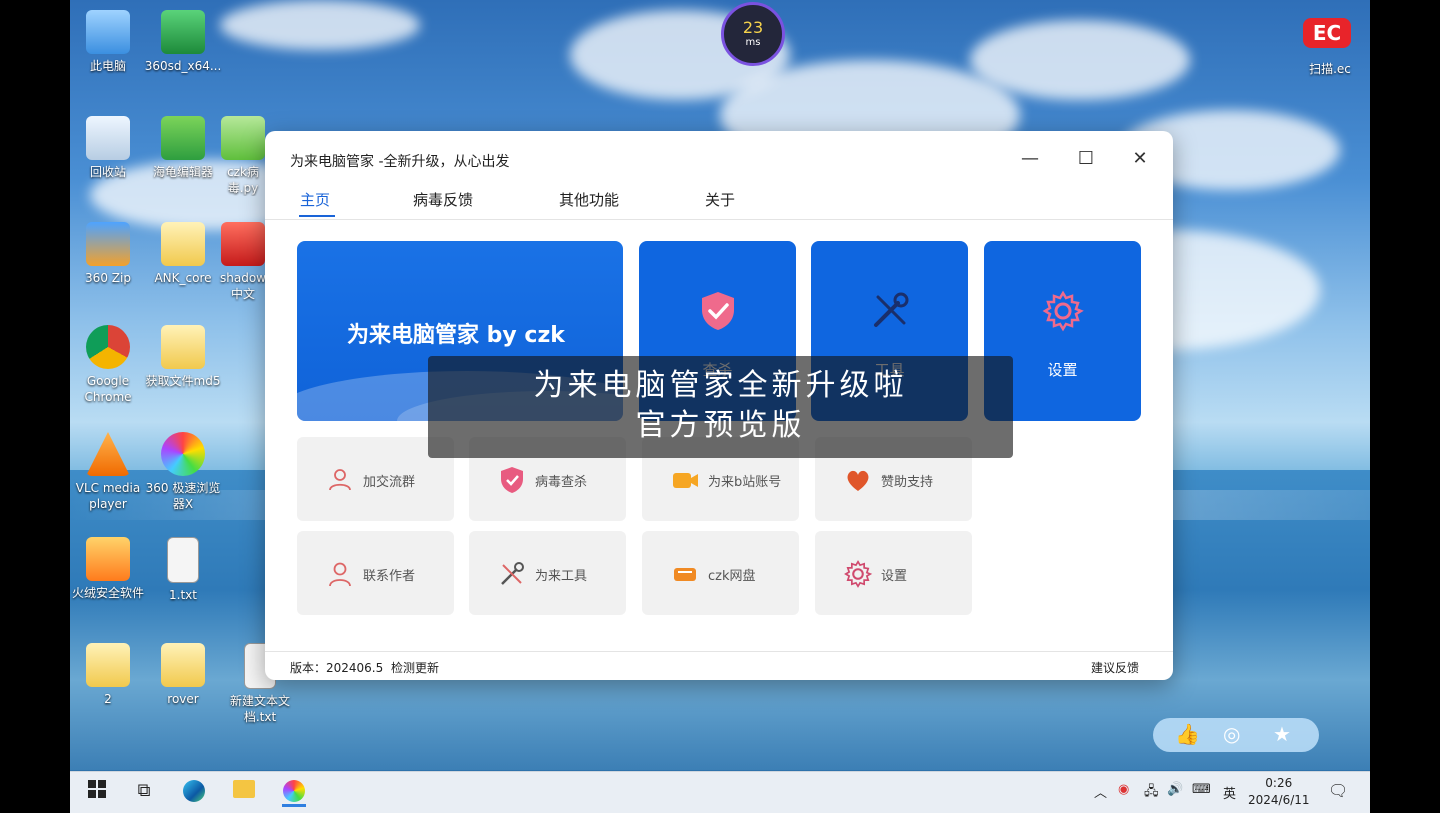 This screenshot has width=1440, height=813. I want to click on caption-overlay: 为来电脑管家全新升级啦 官方预览版, so click(720, 407).